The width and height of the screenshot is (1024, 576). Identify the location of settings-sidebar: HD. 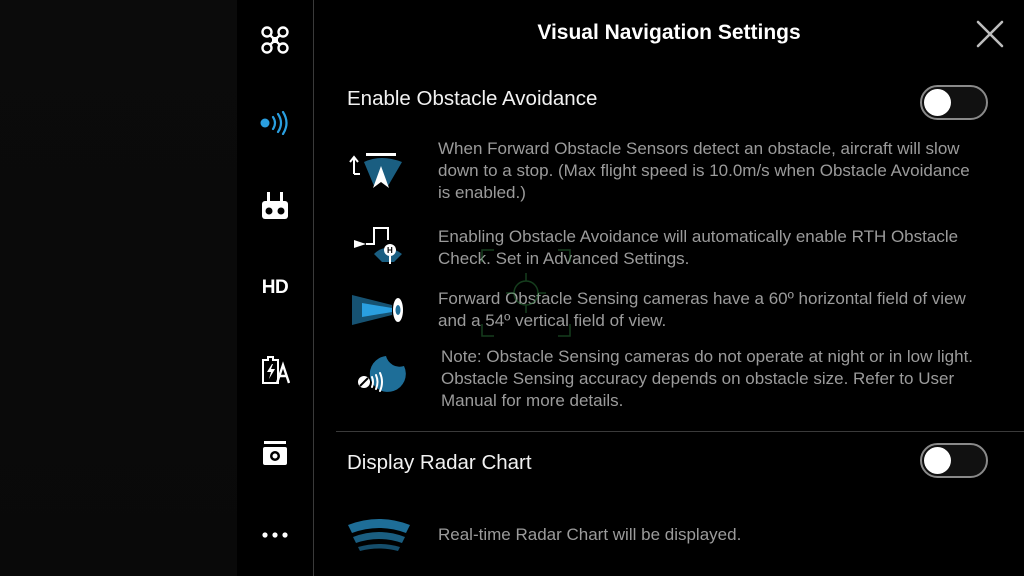
(275, 288).